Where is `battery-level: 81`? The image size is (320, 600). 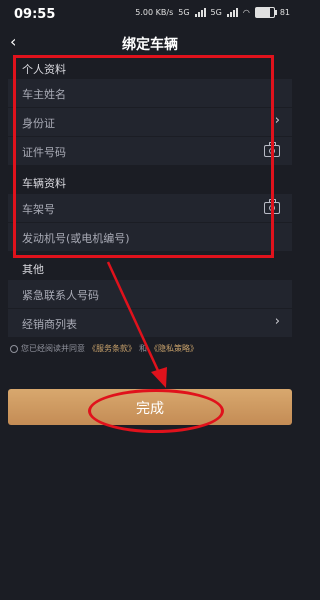
battery-level: 81 is located at coordinates (284, 12).